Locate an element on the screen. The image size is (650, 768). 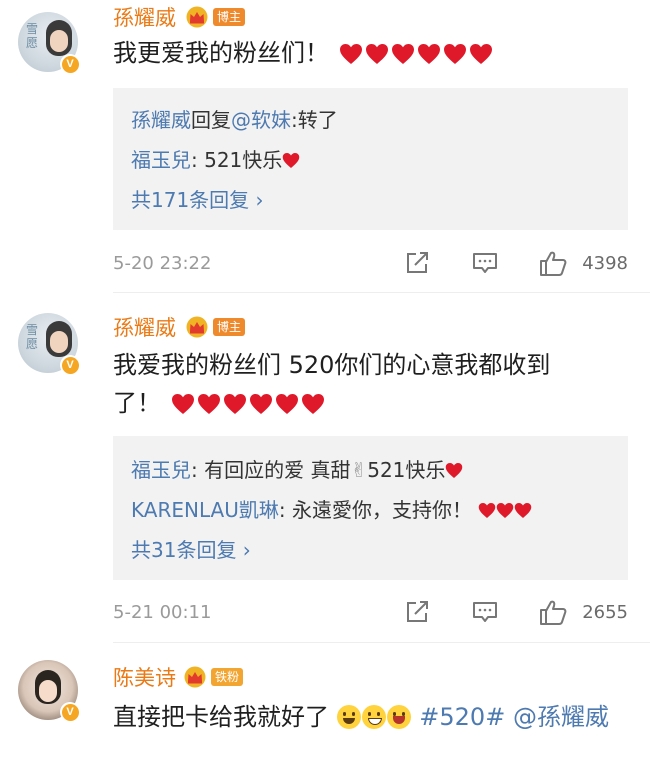
more-replies-link: 共31条回复 › is located at coordinates (191, 548).